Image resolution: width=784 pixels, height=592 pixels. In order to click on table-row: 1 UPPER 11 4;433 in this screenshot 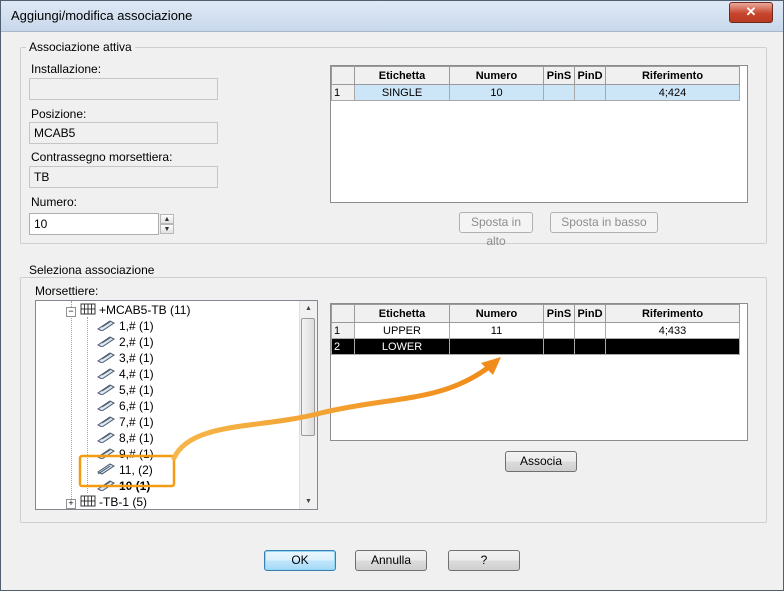, I will do `click(535, 330)`.